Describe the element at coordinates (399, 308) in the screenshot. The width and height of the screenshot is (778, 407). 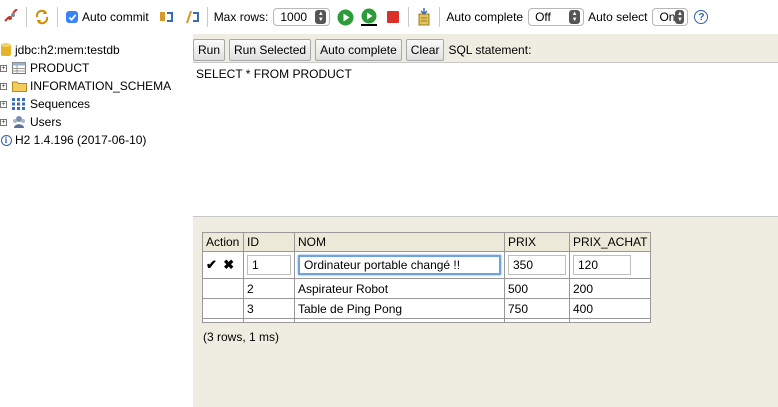
I see `table-cell: Table de Ping Pong` at that location.